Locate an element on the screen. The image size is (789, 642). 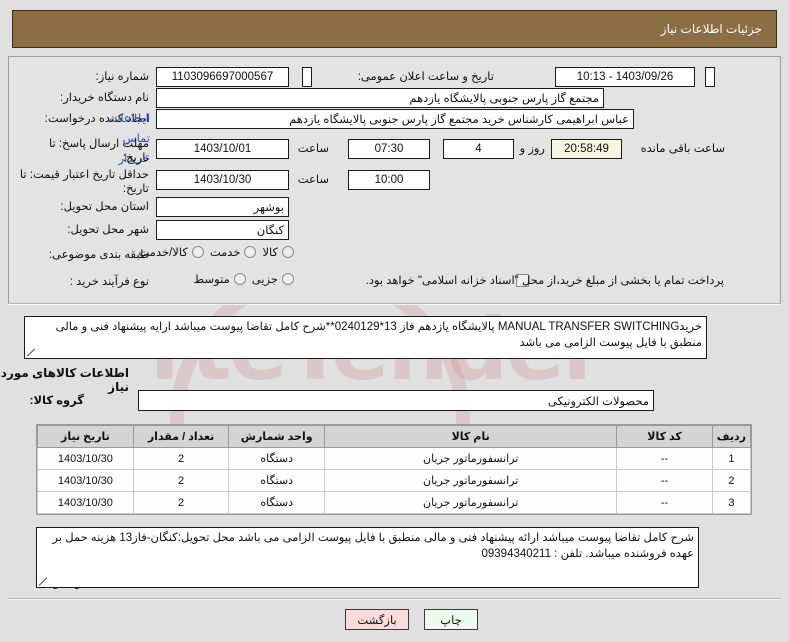
radio-category-goods: کالا is located at coordinates (278, 252).